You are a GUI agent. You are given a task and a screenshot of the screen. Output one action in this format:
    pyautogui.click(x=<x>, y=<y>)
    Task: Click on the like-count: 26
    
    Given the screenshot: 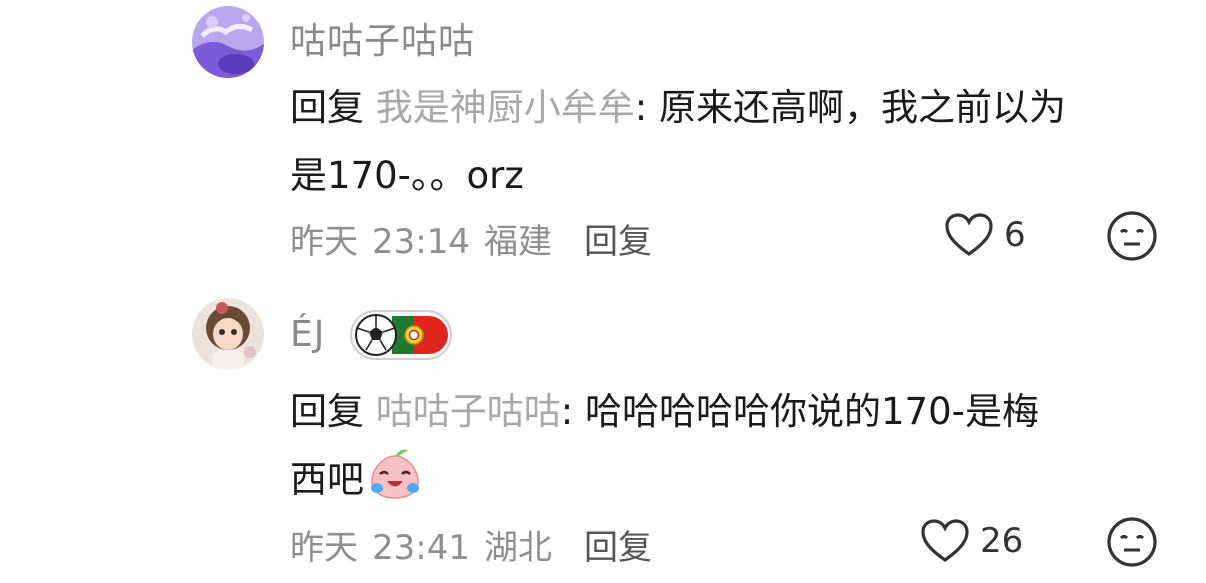 What is the action you would take?
    pyautogui.click(x=1002, y=541)
    